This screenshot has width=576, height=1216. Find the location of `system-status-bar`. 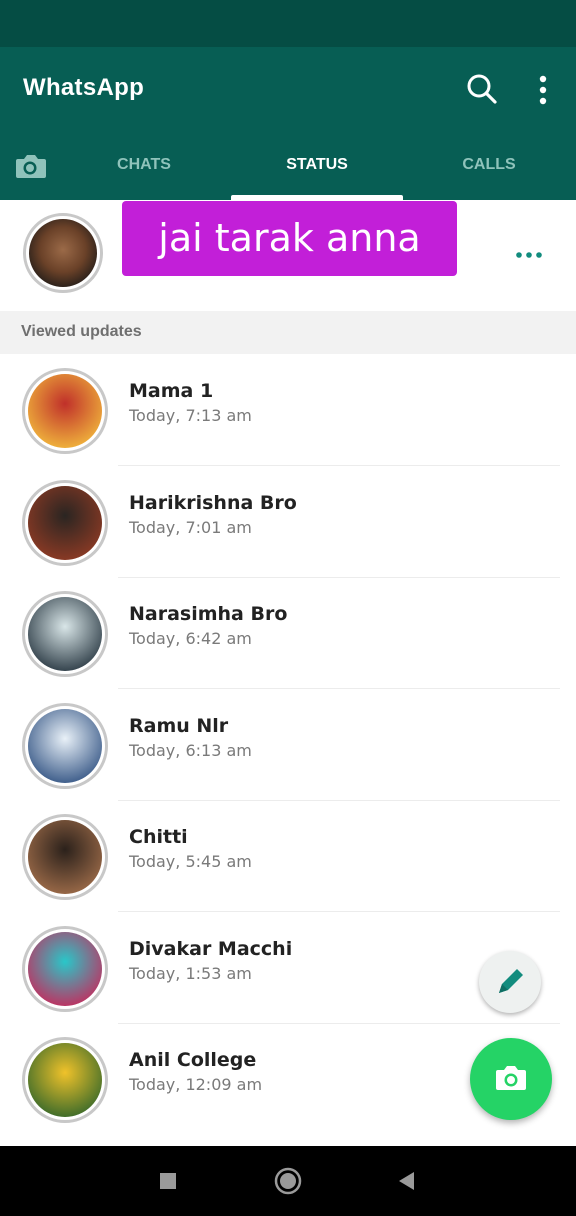

system-status-bar is located at coordinates (288, 23).